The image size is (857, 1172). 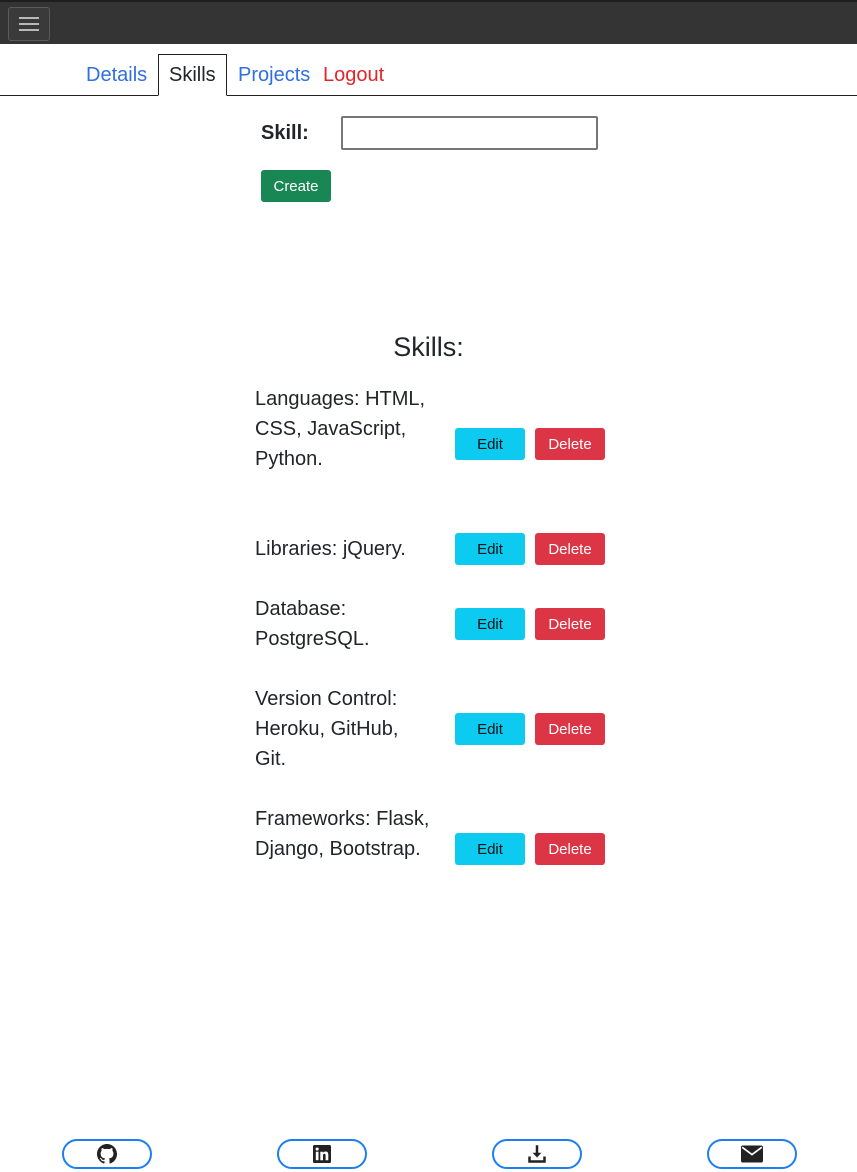 I want to click on linkedin-icon, so click(x=322, y=1154).